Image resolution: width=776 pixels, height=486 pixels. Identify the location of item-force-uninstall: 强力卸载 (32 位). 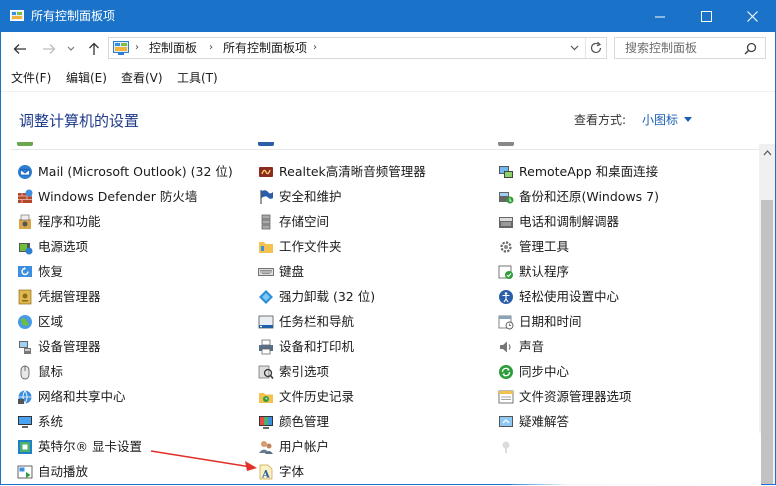
(316, 297).